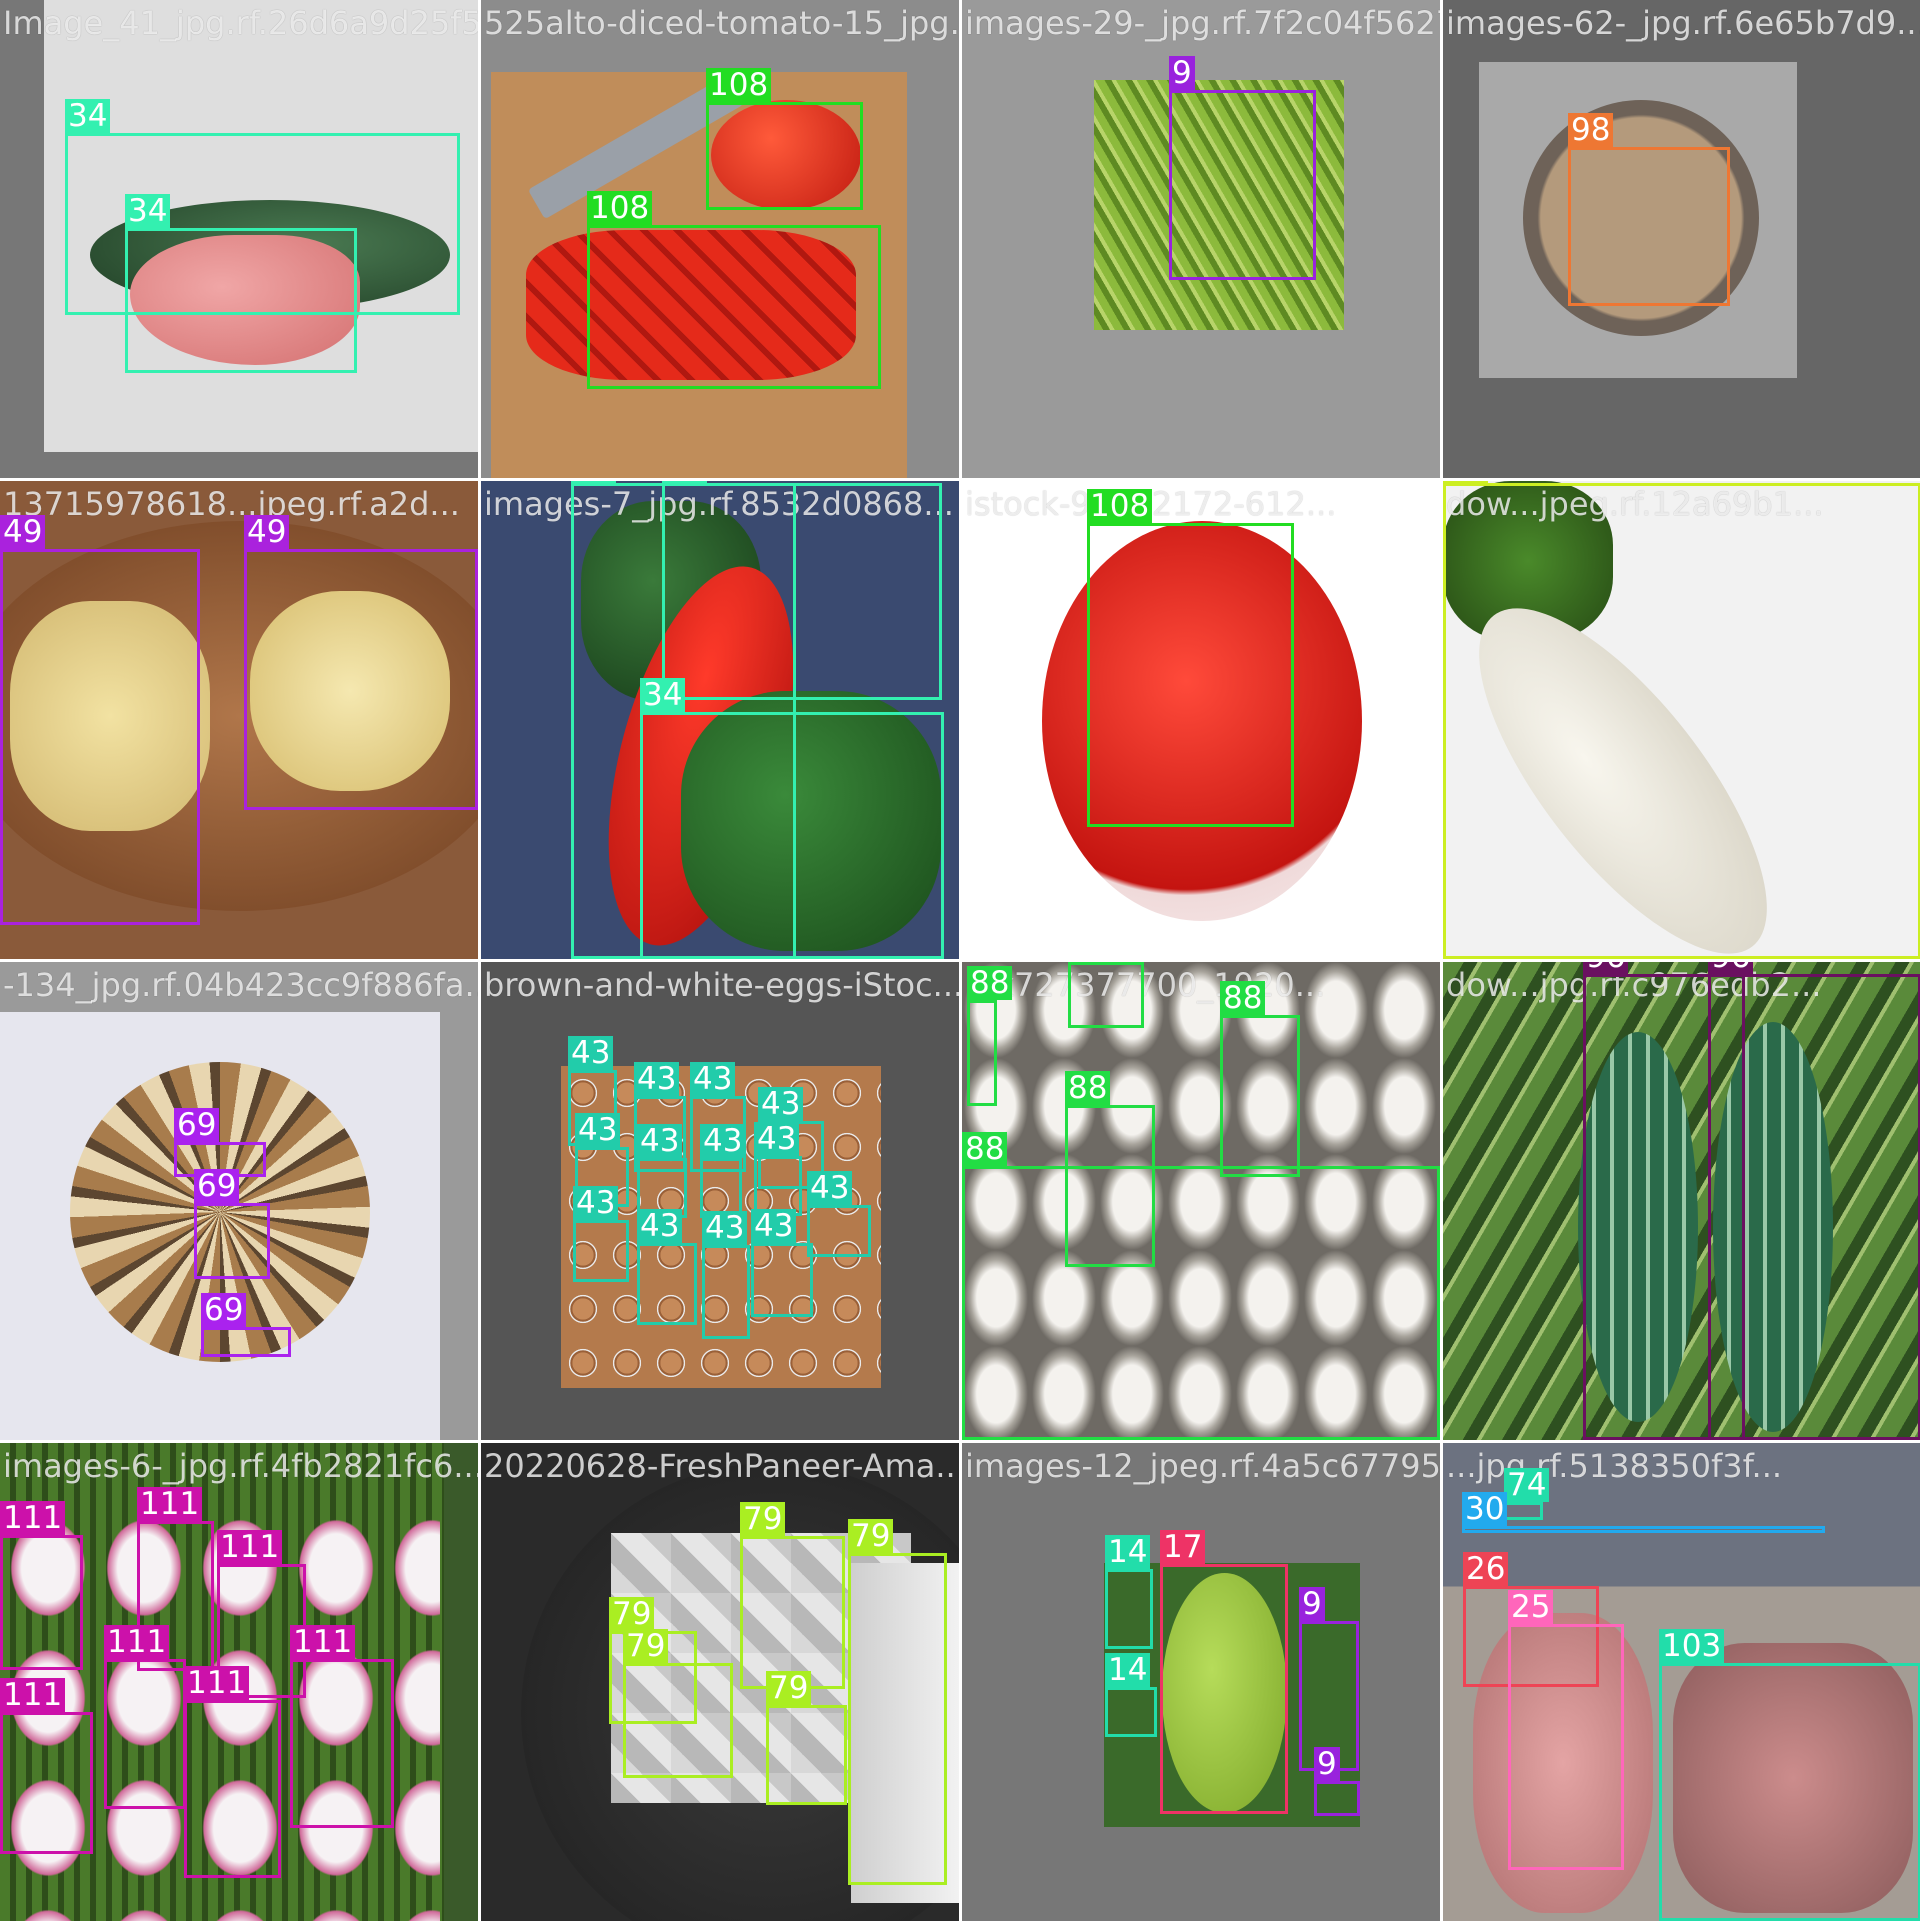 Image resolution: width=1920 pixels, height=1921 pixels. What do you see at coordinates (1183, 1547) in the screenshot?
I see `detection-label: 17` at bounding box center [1183, 1547].